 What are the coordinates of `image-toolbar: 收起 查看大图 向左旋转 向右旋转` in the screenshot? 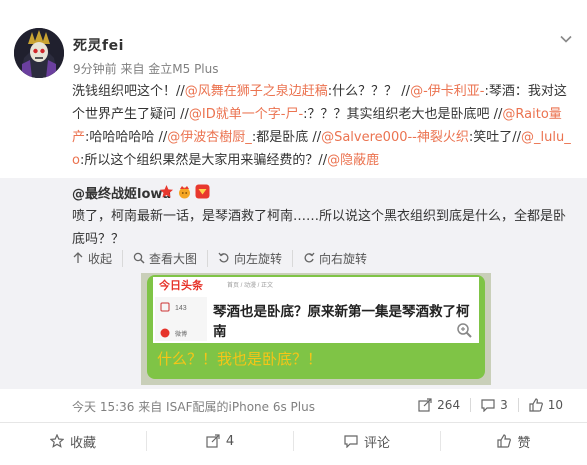 It's located at (229, 258).